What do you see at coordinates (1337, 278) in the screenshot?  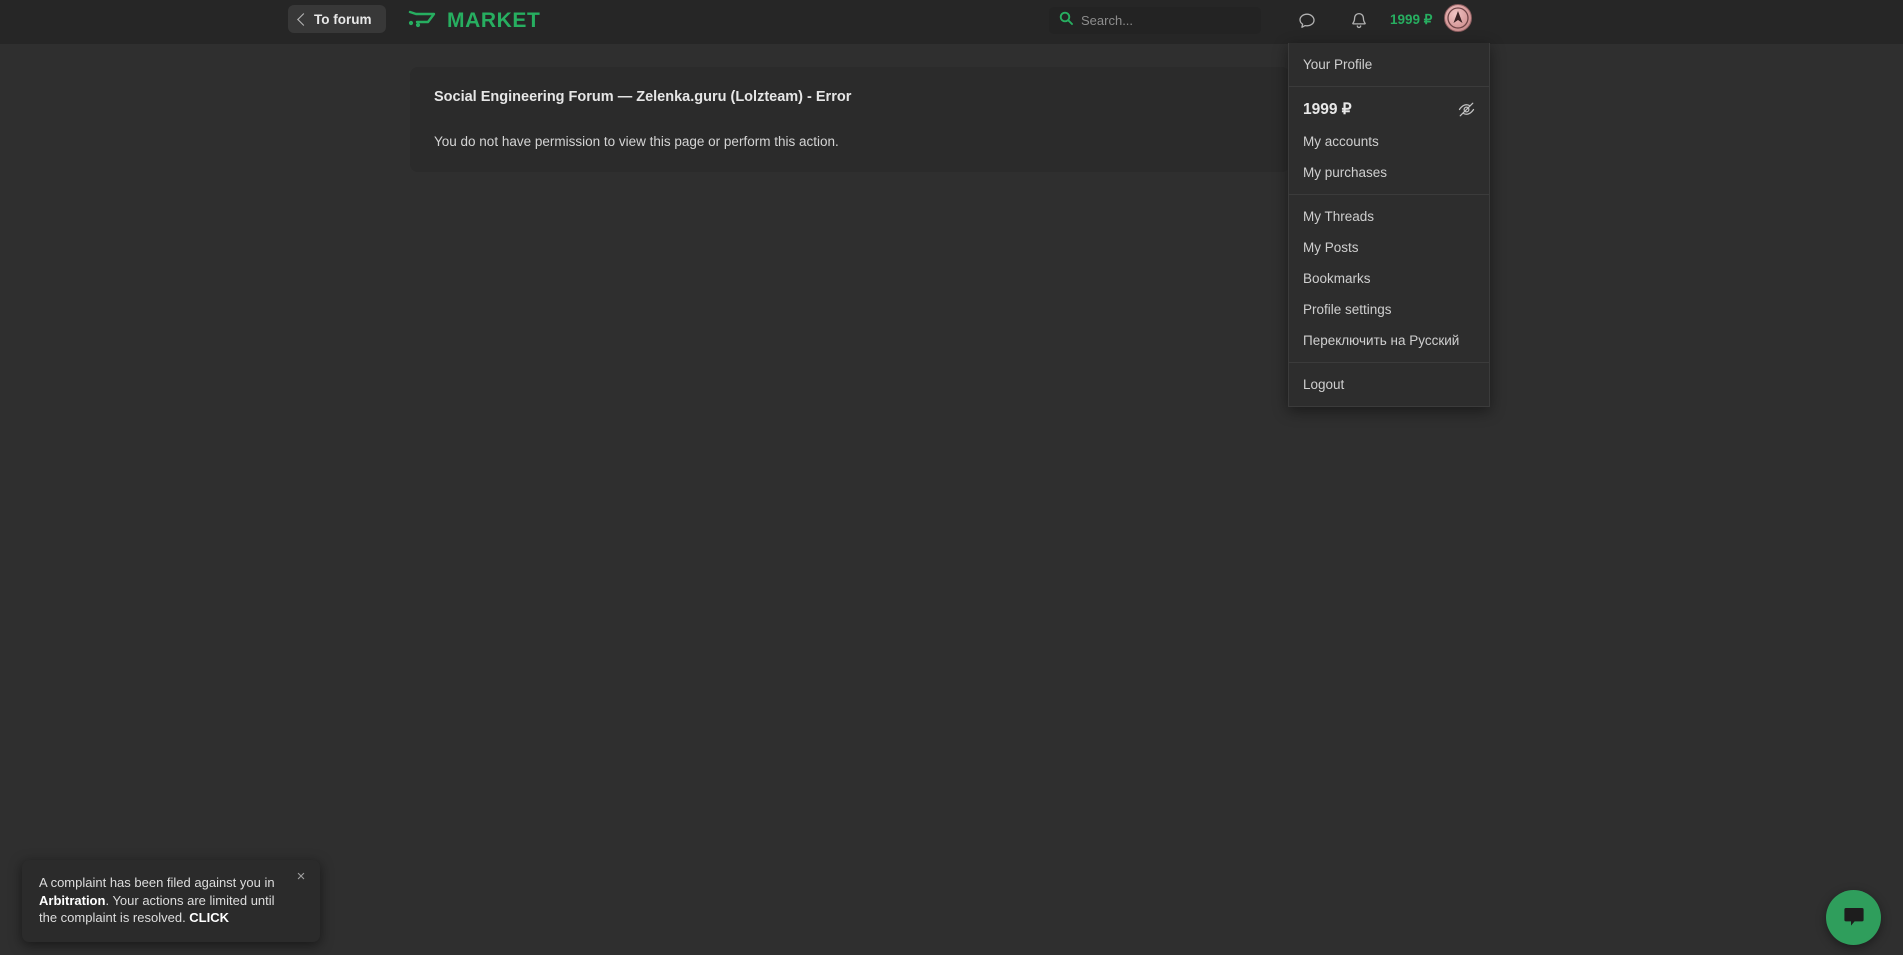 I see `menu-item-label: Bookmarks` at bounding box center [1337, 278].